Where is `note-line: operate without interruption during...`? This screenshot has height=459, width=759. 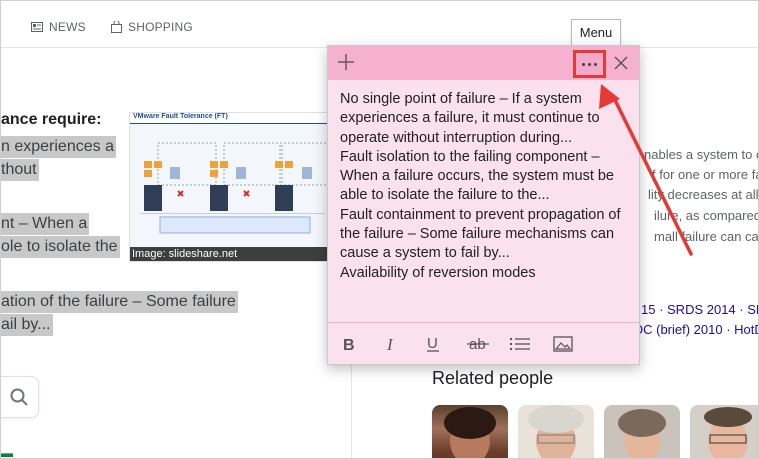 note-line: operate without interruption during... is located at coordinates (456, 137).